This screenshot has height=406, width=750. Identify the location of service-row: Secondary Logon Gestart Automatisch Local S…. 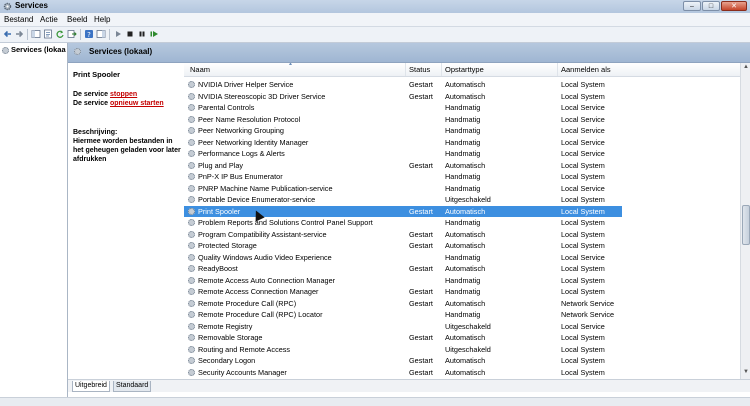
(403, 361).